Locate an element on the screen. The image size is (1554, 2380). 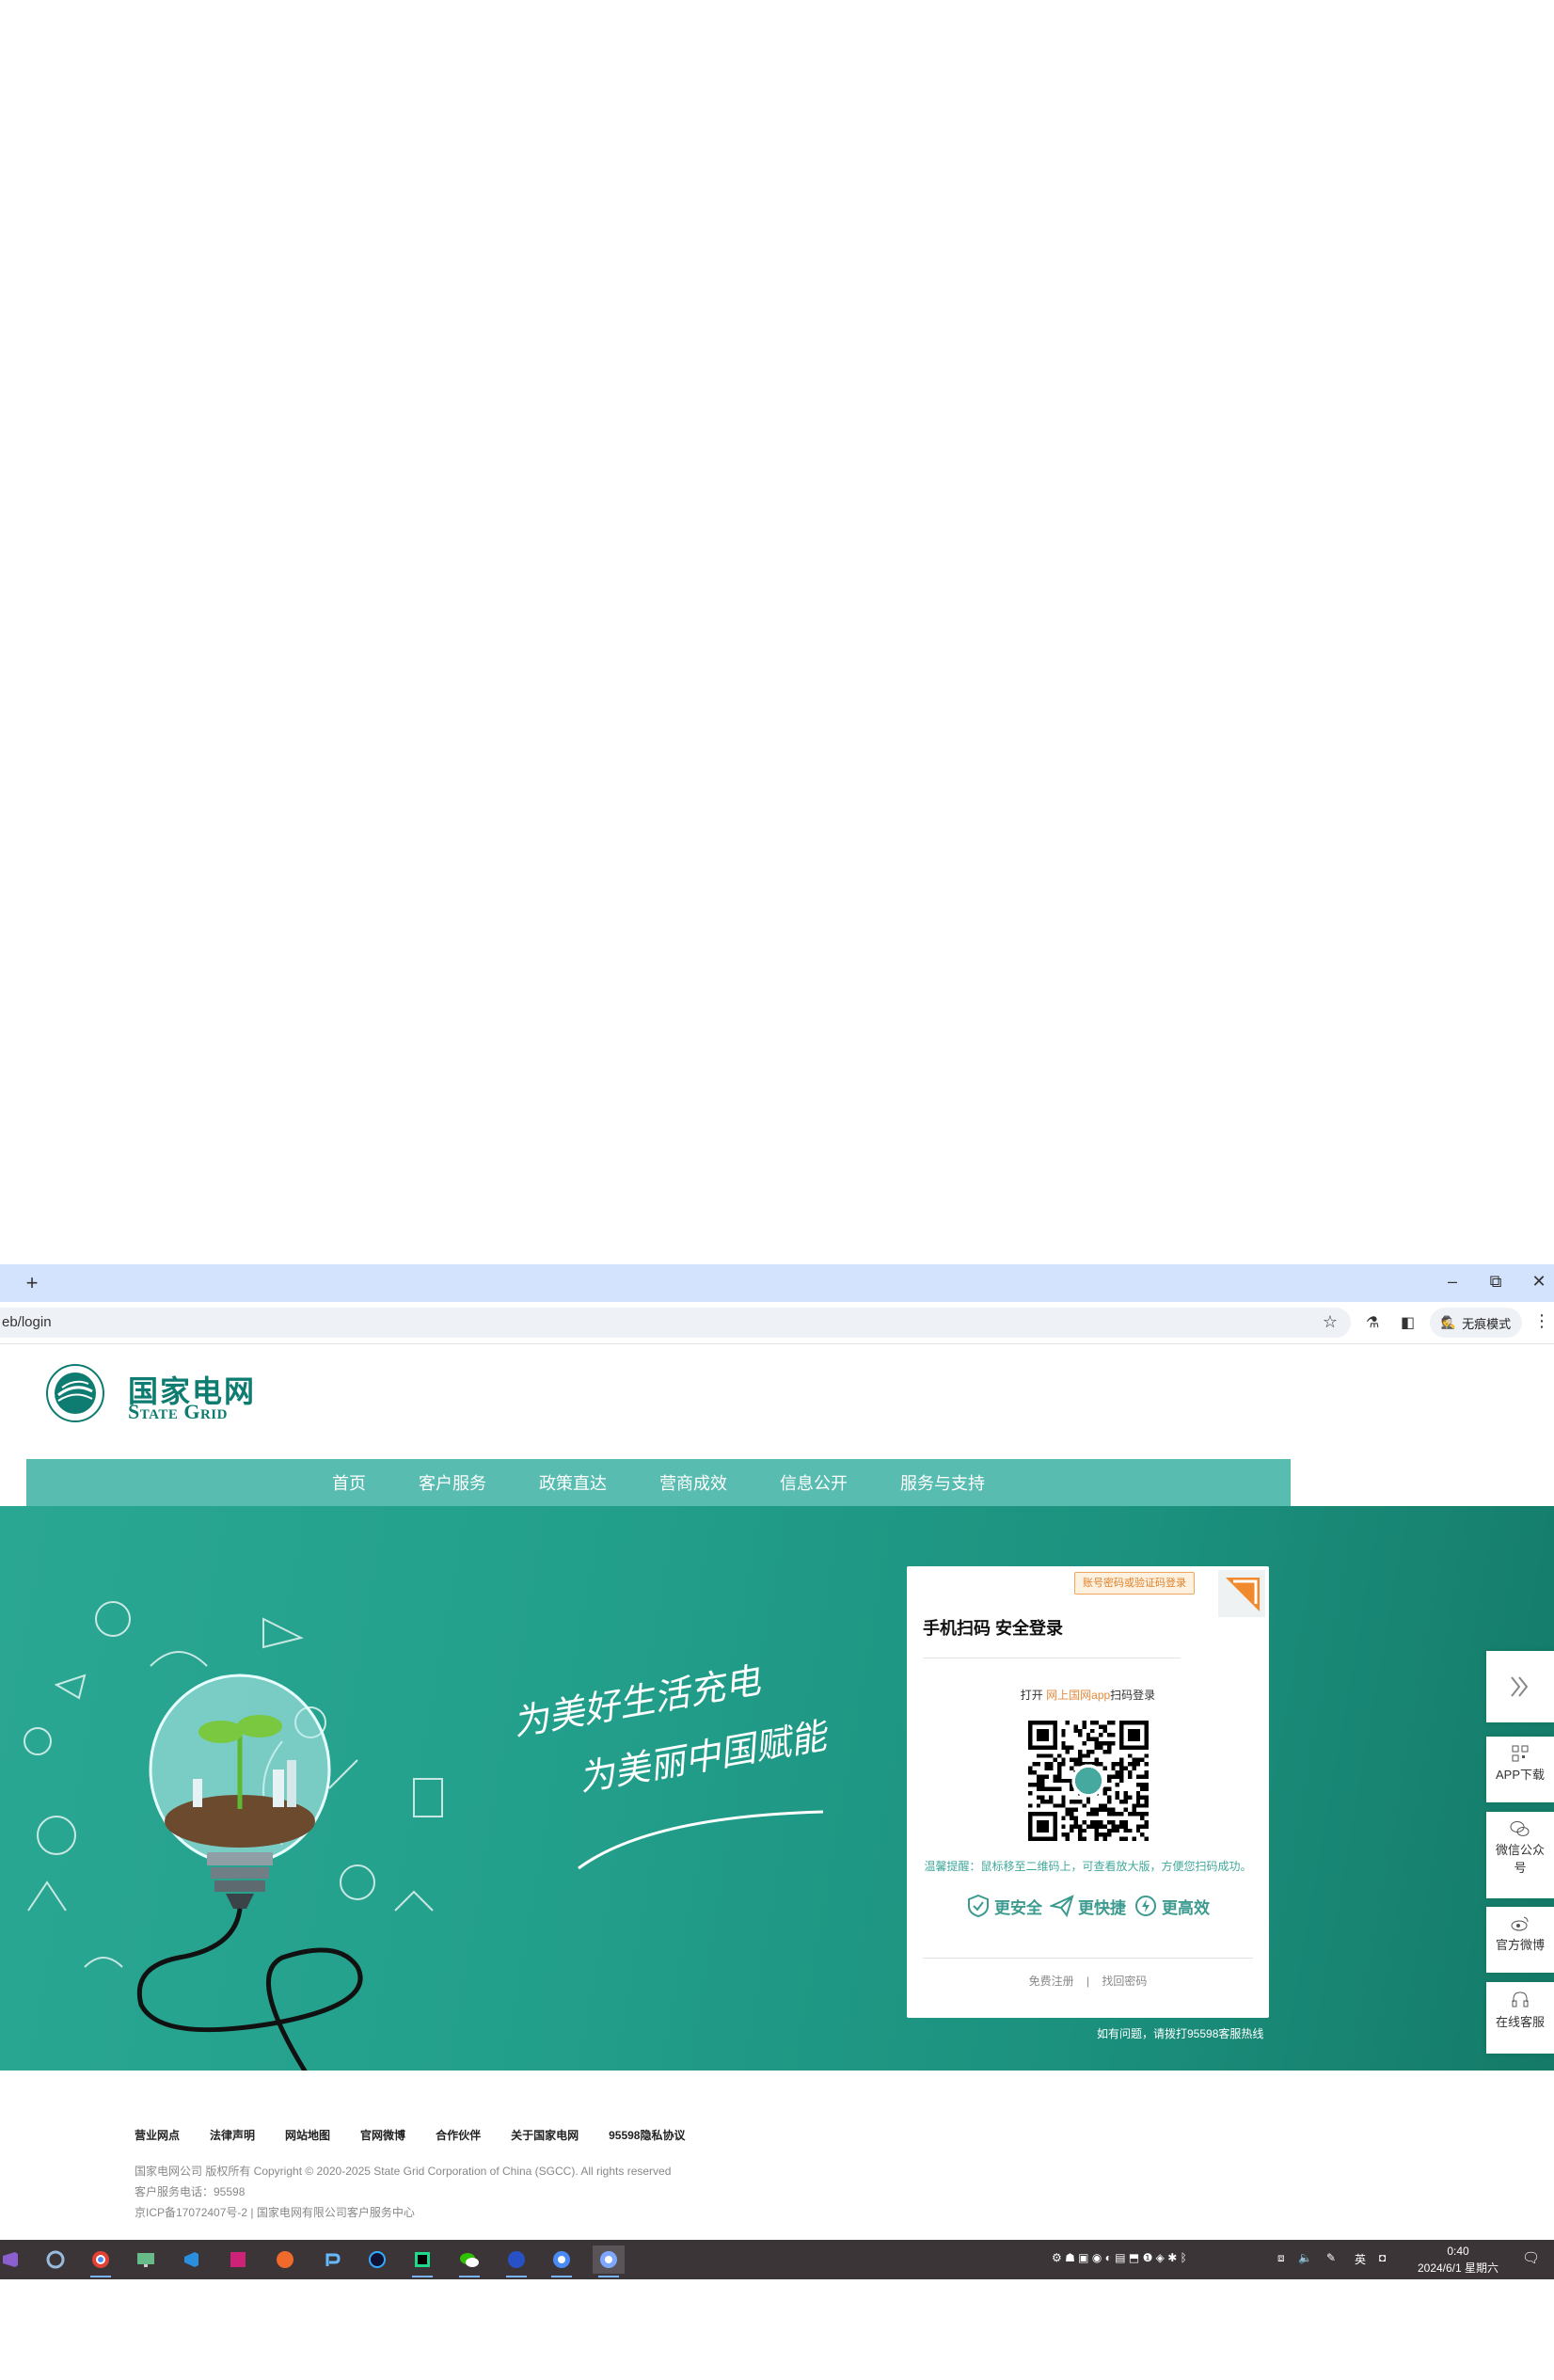
sidebar-item-wechat: 微信公众号 is located at coordinates (1520, 1855).